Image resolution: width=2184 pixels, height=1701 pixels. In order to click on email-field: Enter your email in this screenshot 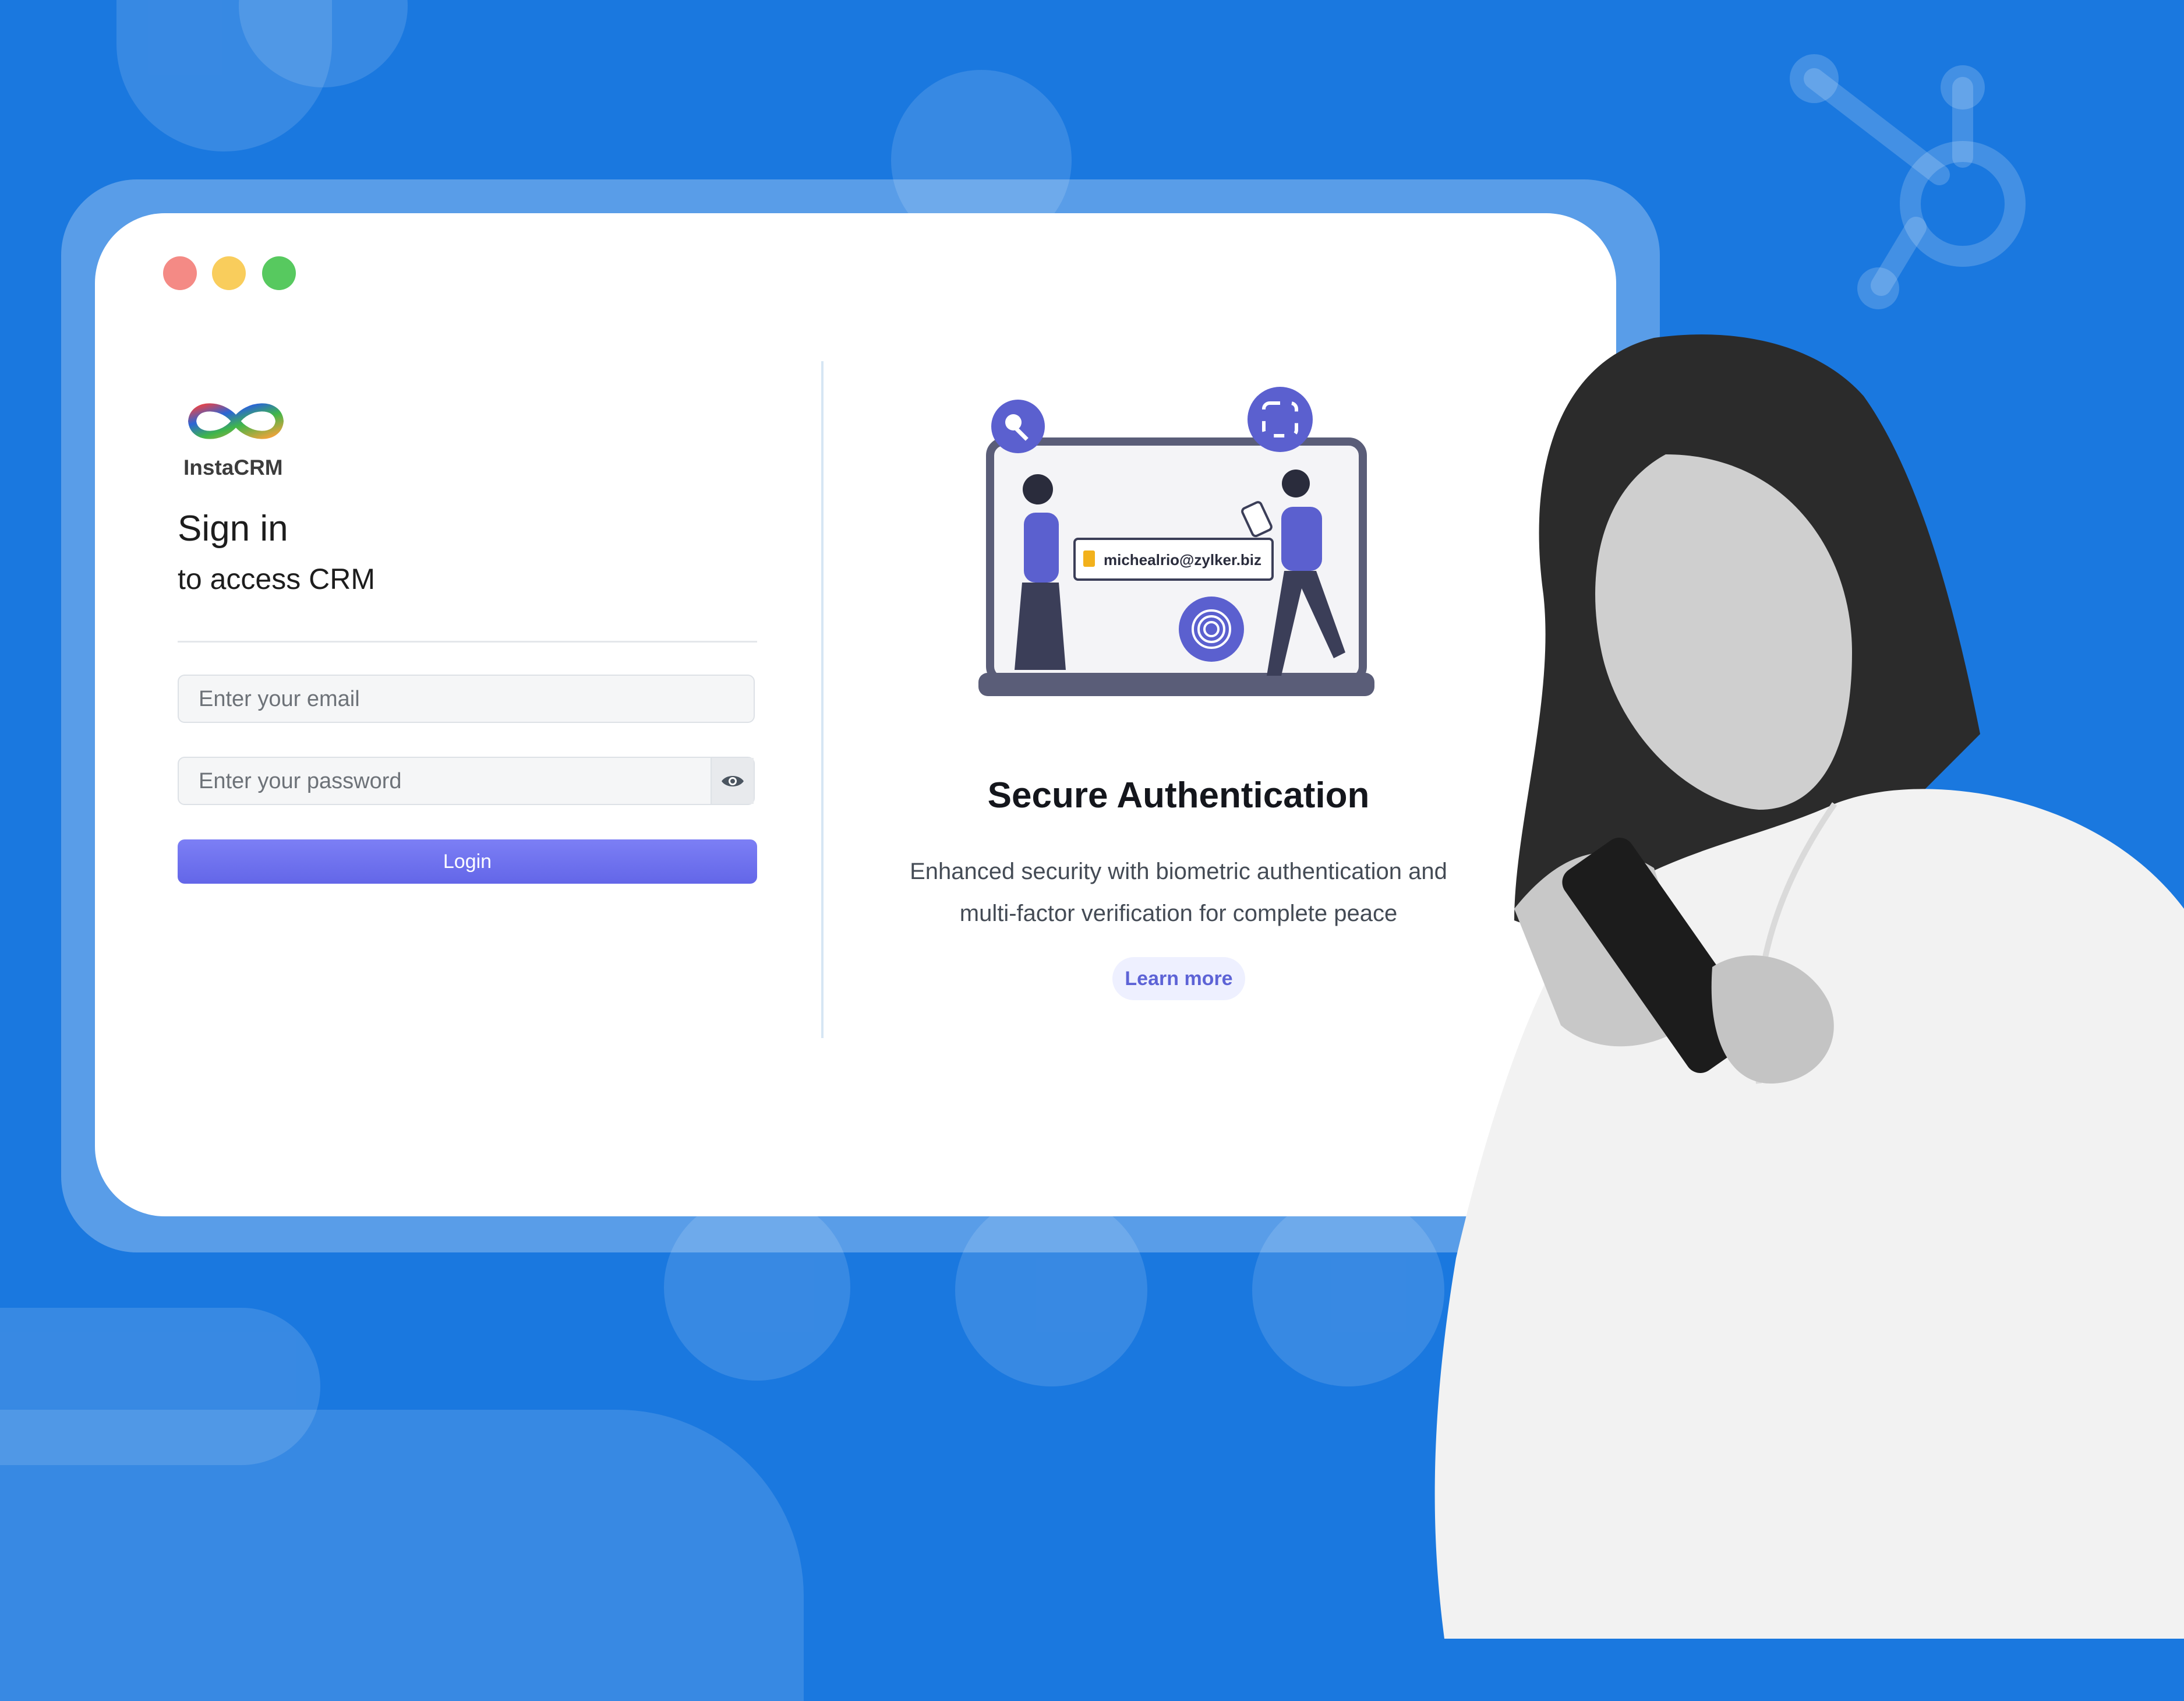, I will do `click(466, 699)`.